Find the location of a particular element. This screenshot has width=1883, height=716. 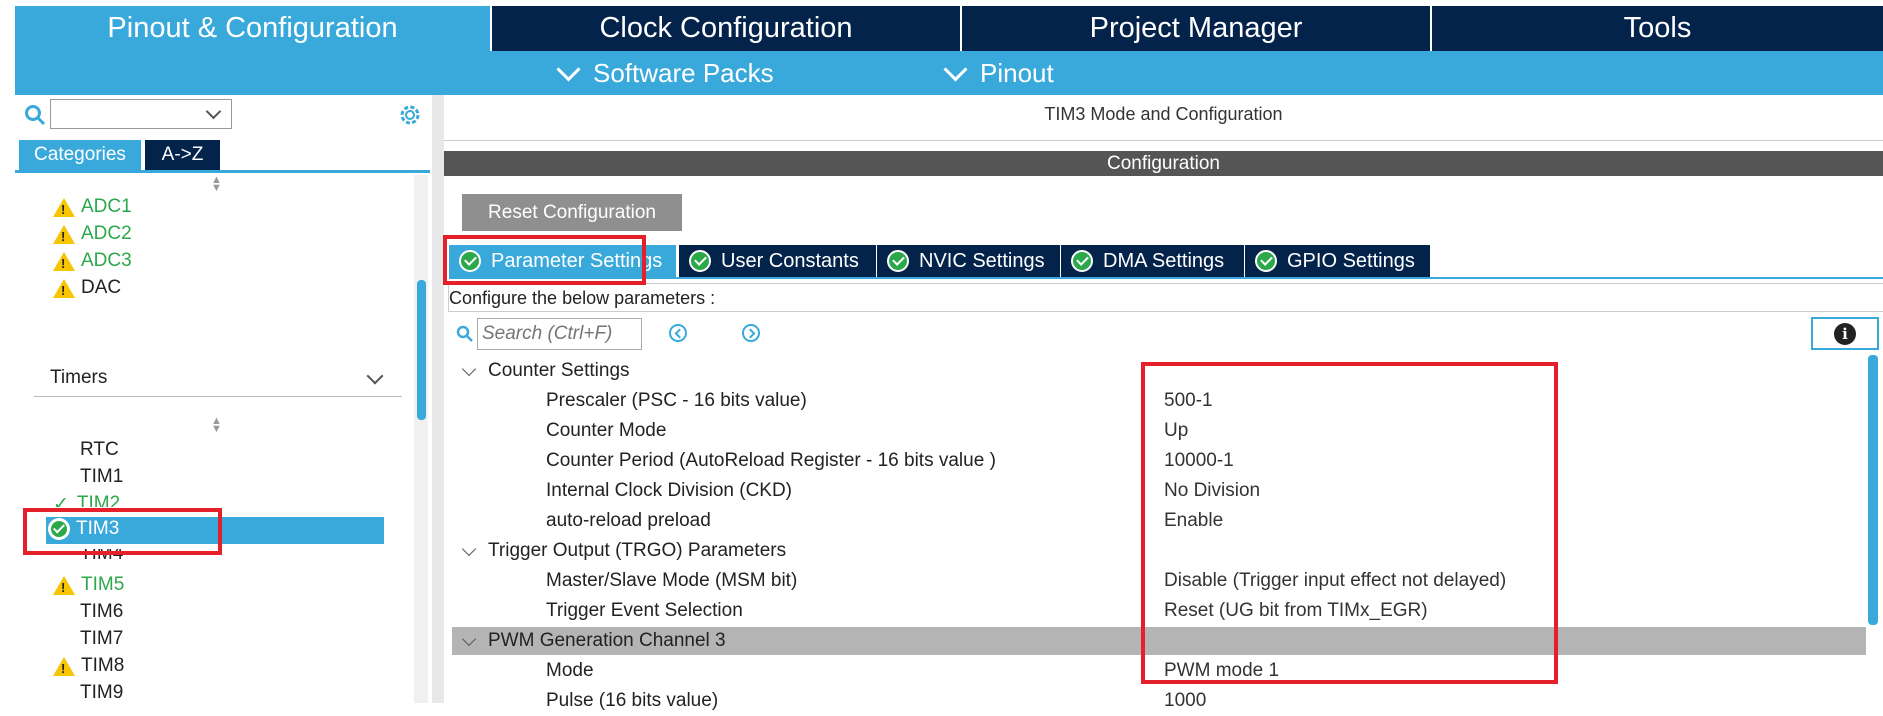

category-search-dropdown is located at coordinates (141, 114).